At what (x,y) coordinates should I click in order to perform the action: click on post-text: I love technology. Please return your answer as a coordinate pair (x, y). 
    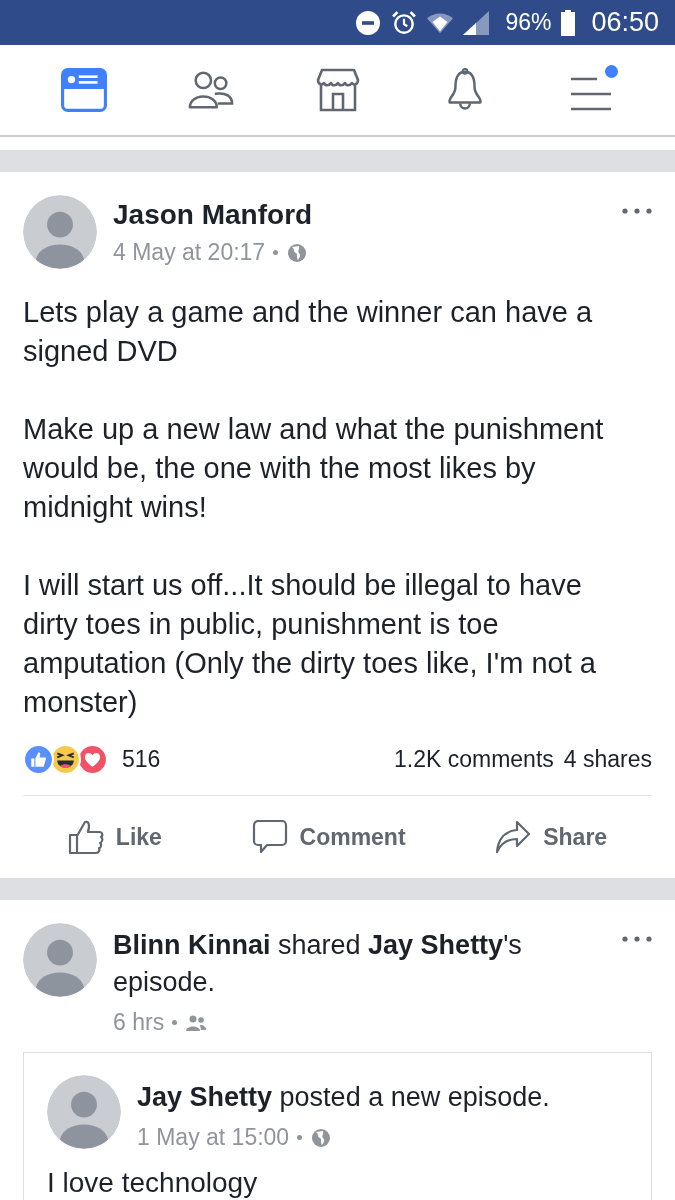
    Looking at the image, I should click on (153, 1183).